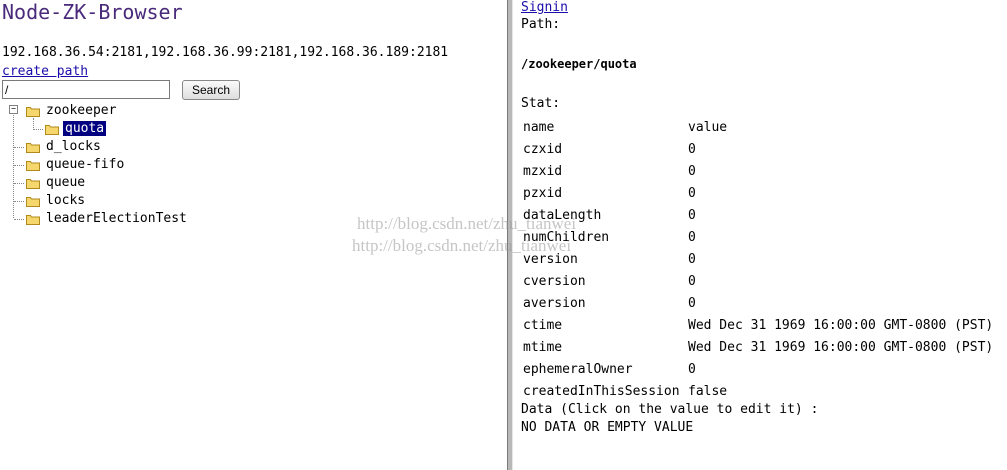 The width and height of the screenshot is (1007, 470). Describe the element at coordinates (543, 347) in the screenshot. I see `stat-name: mtime` at that location.